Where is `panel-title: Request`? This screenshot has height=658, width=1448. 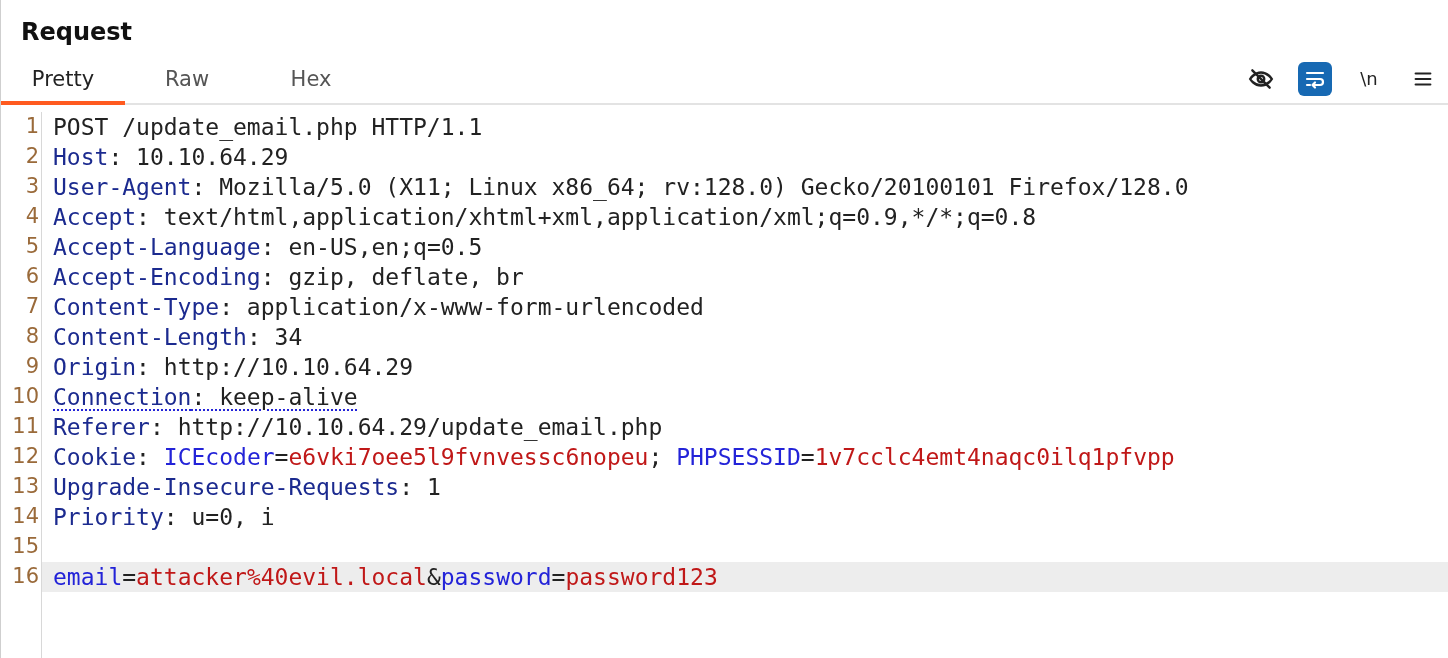
panel-title: Request is located at coordinates (77, 32).